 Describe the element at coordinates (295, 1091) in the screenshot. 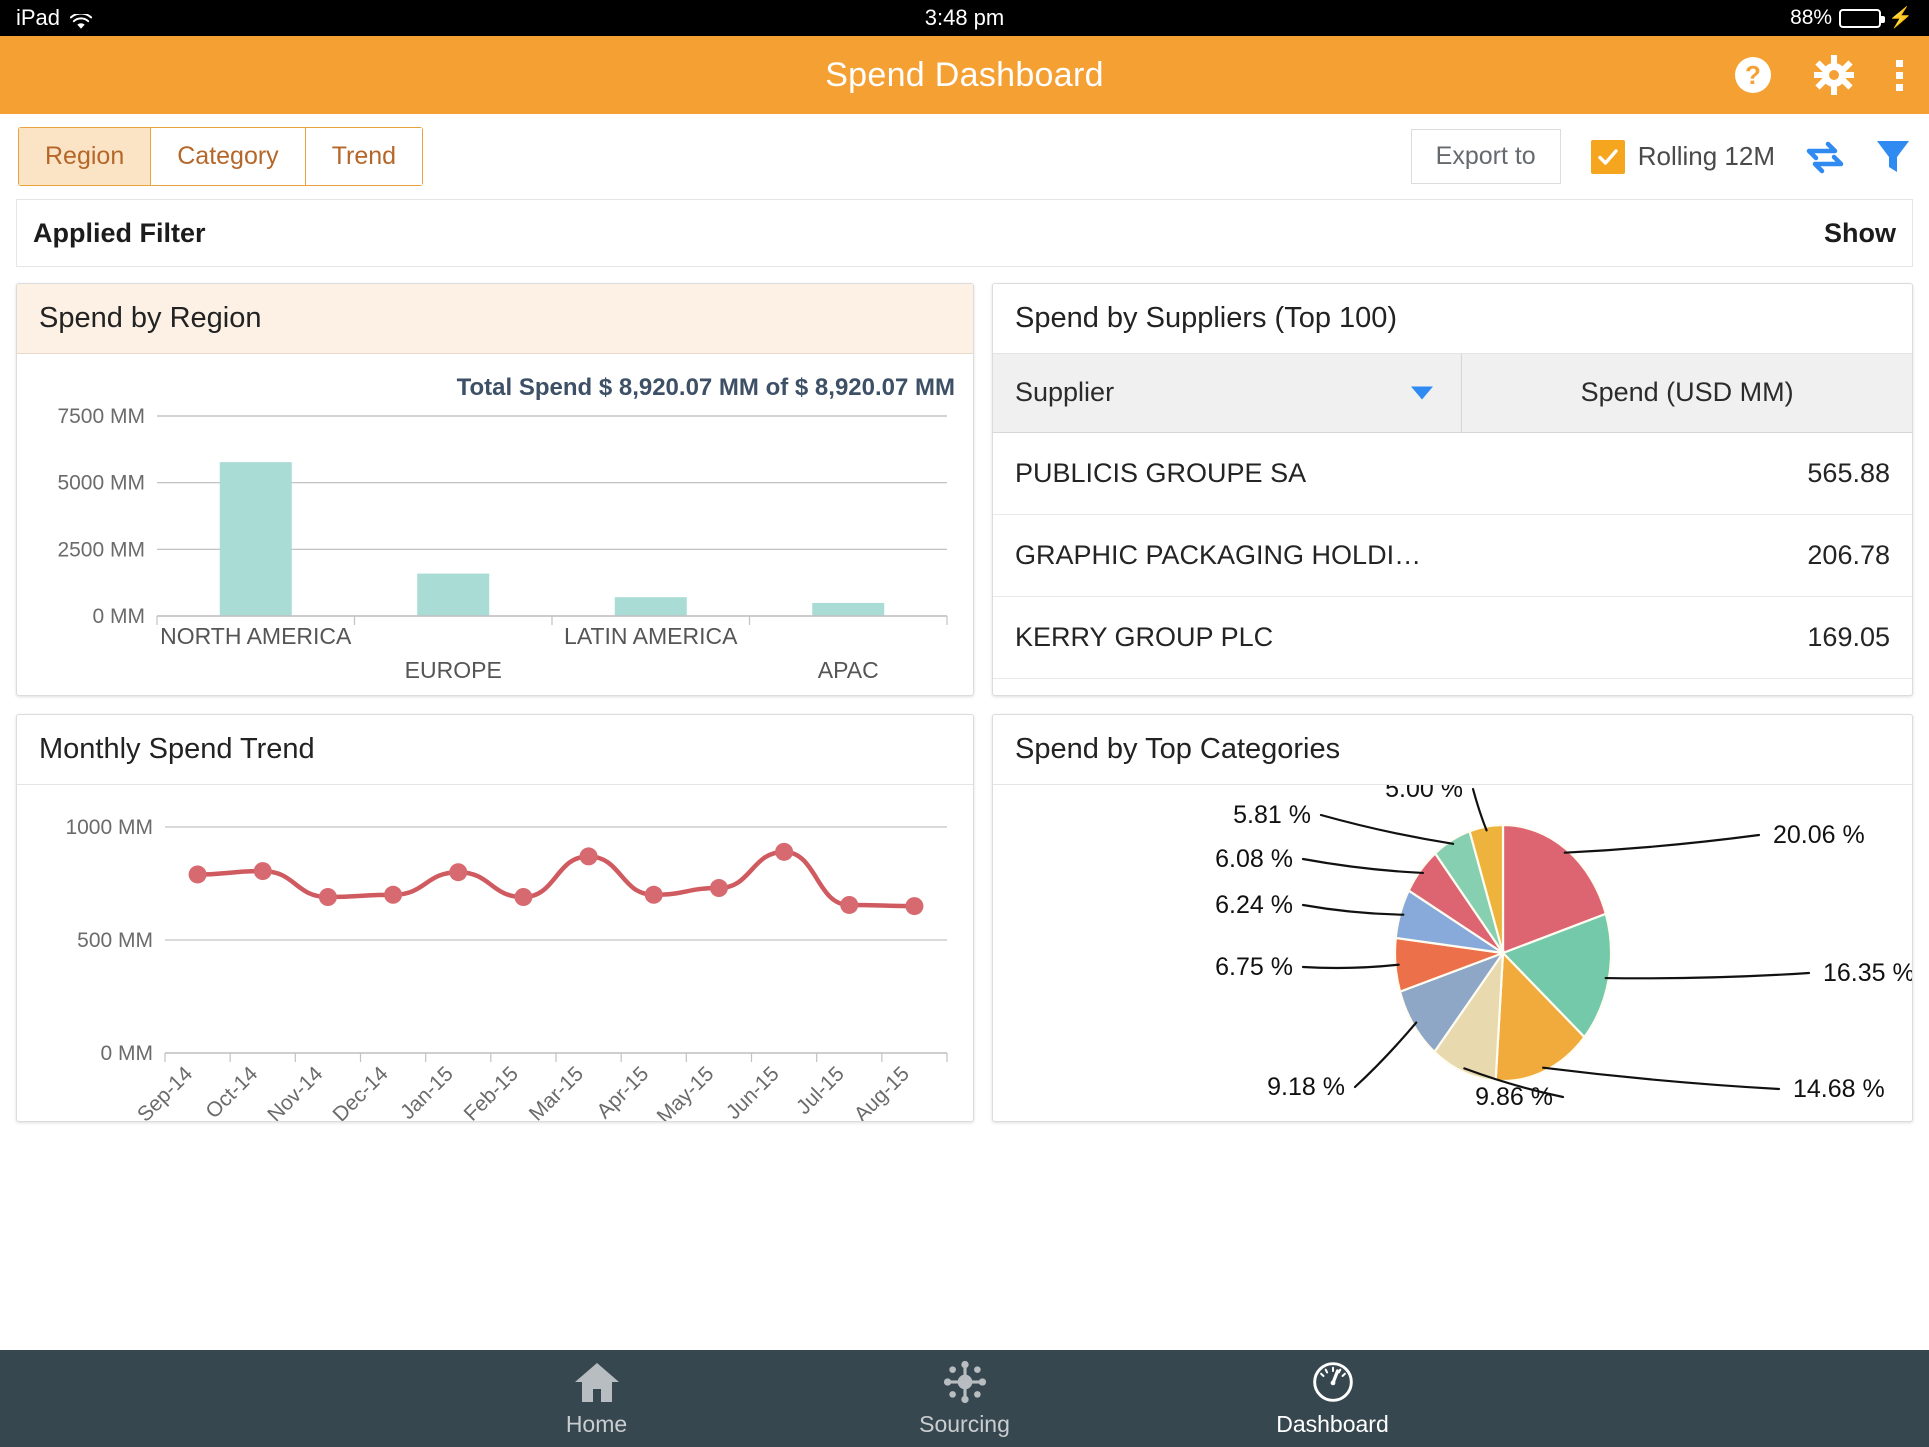

I see `svg-text: Nov-14` at that location.